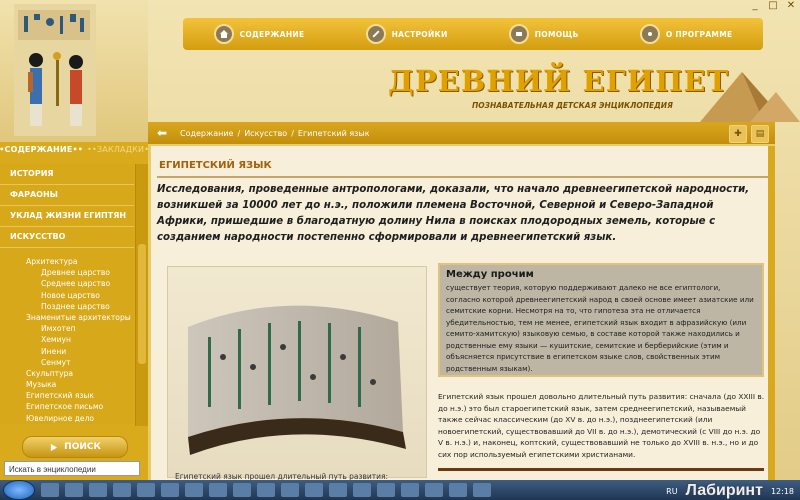  I want to click on egyptian-art-logo, so click(74, 71).